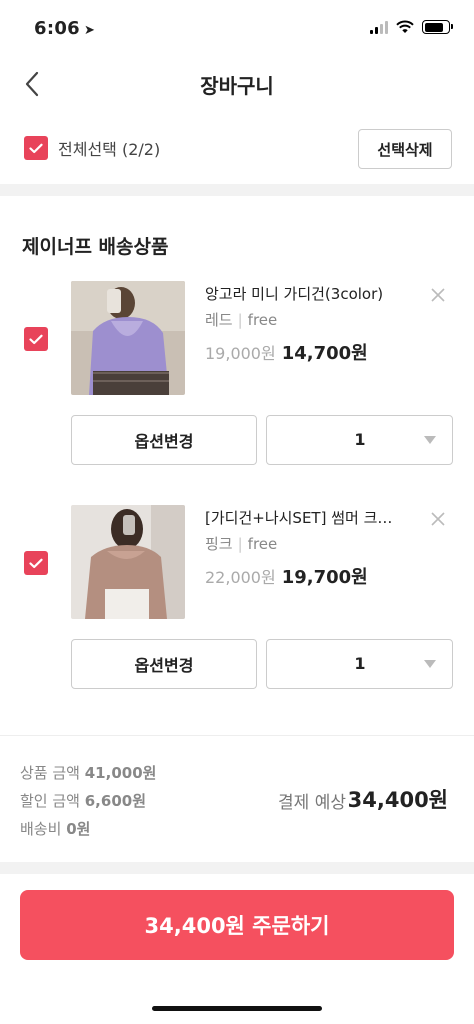  Describe the element at coordinates (83, 801) in the screenshot. I see `discount-amount-line: 할인 금액 6,600원` at that location.